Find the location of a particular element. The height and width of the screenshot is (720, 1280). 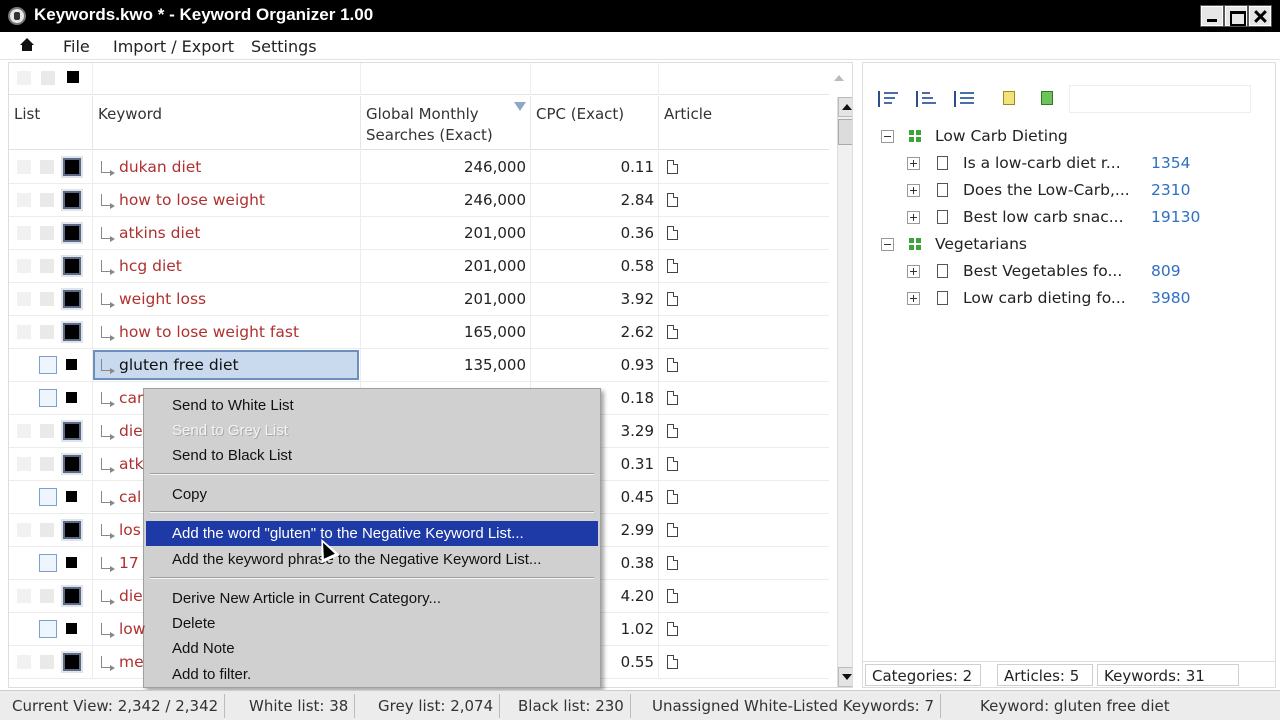

home-icon is located at coordinates (27, 45).